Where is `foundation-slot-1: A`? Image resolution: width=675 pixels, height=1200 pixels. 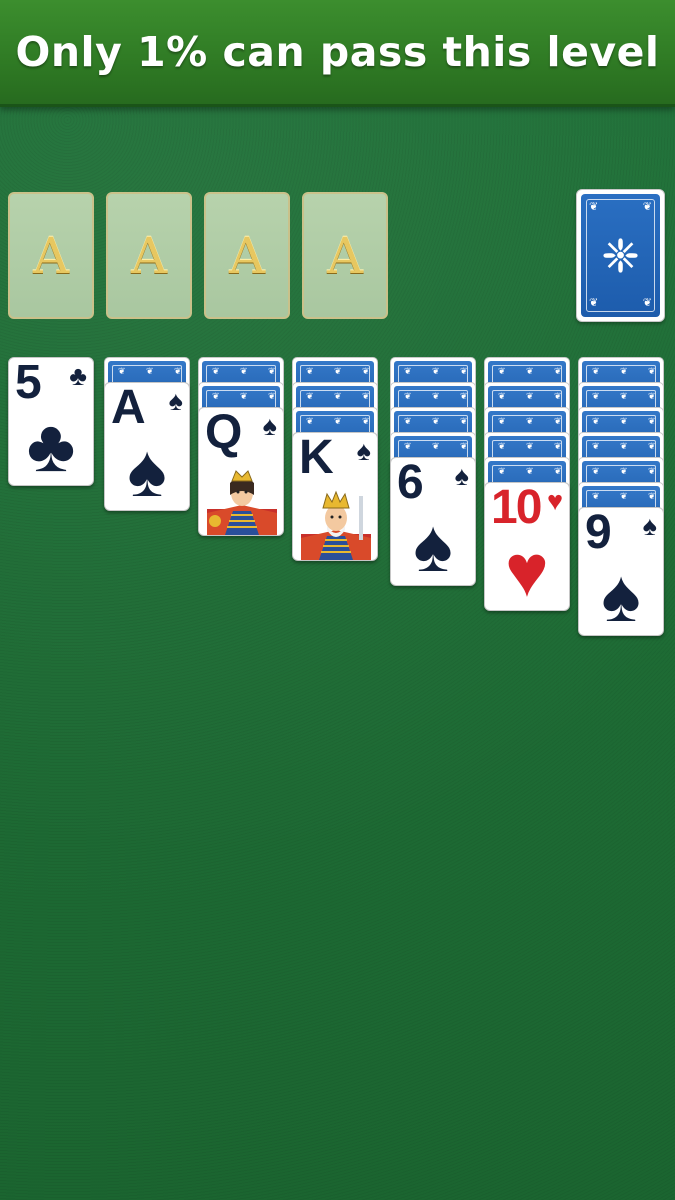
foundation-slot-1: A is located at coordinates (51, 255).